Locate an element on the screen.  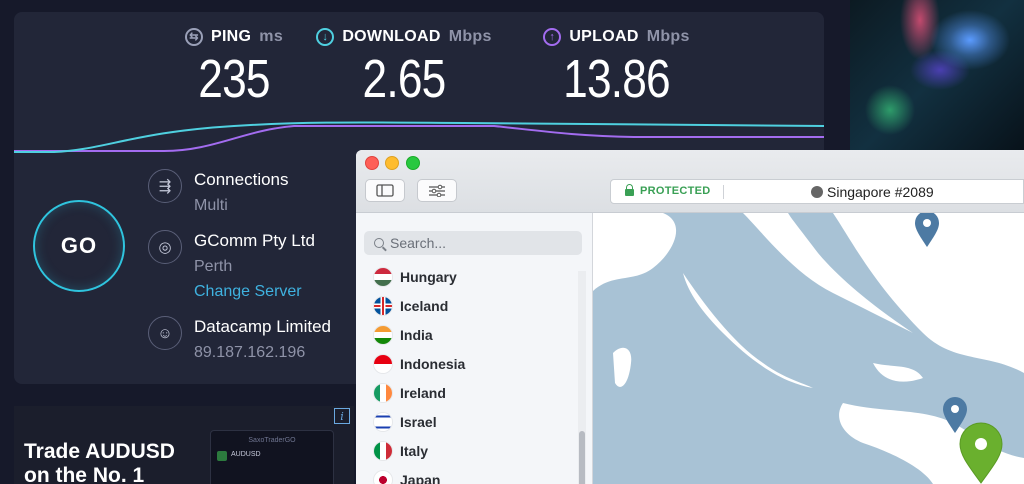
search-input is located at coordinates (480, 243).